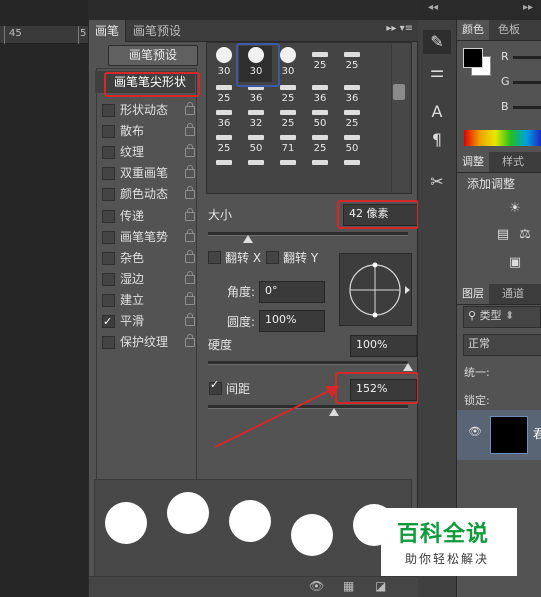 The height and width of the screenshot is (597, 541). What do you see at coordinates (256, 117) in the screenshot?
I see `brush-tip-cell: 32` at bounding box center [256, 117].